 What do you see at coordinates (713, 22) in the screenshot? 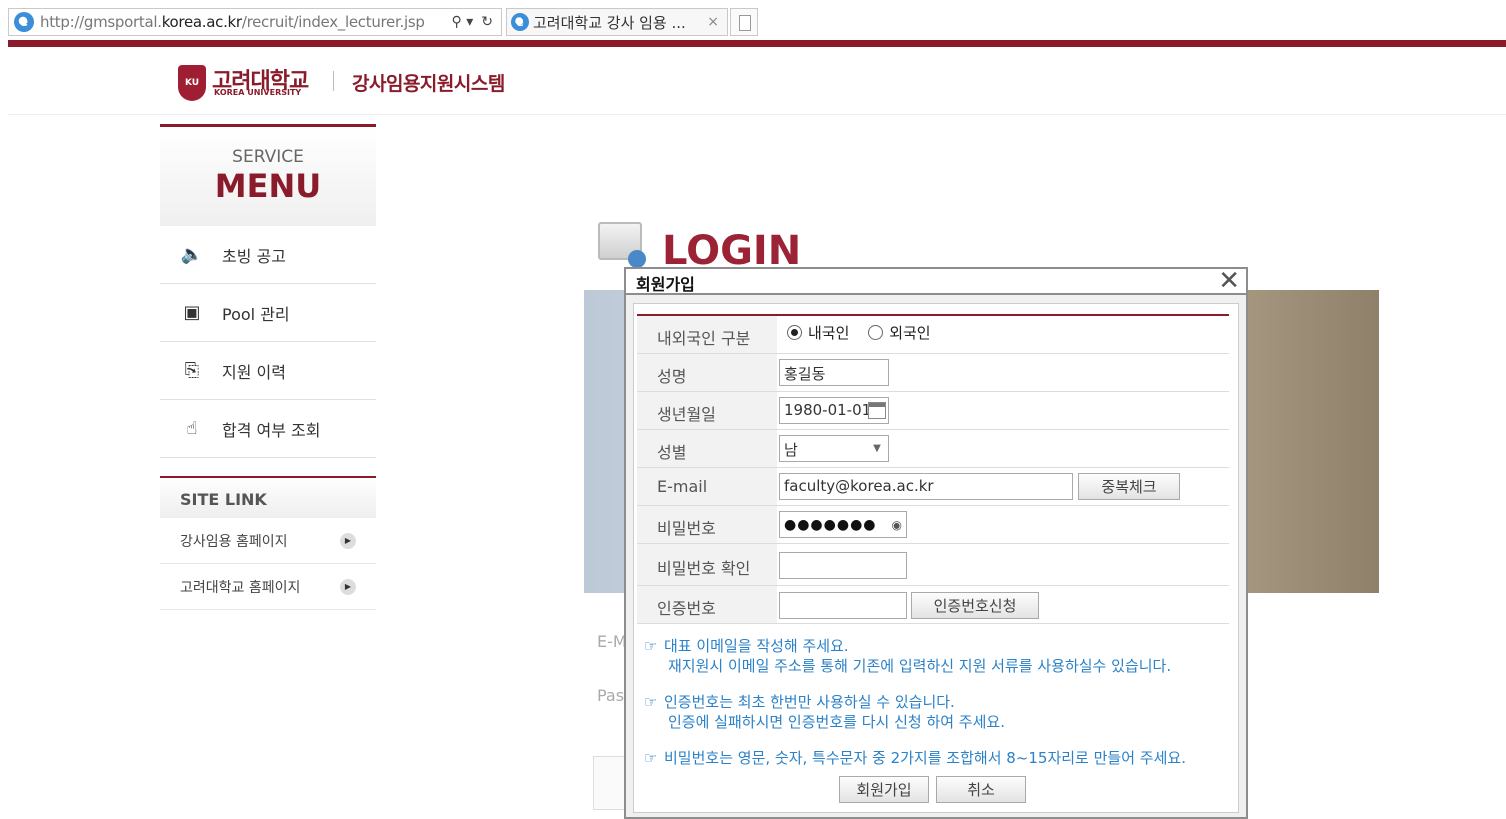
I see `tab-close-icon: ×` at bounding box center [713, 22].